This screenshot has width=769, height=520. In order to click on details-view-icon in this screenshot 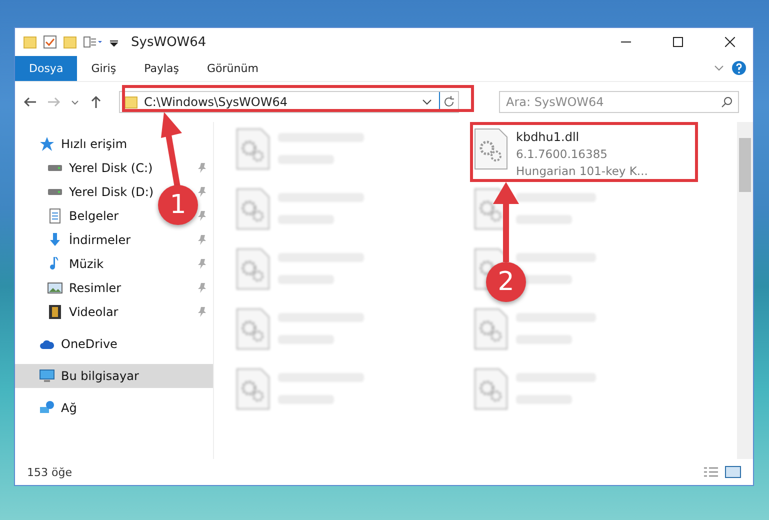, I will do `click(711, 472)`.